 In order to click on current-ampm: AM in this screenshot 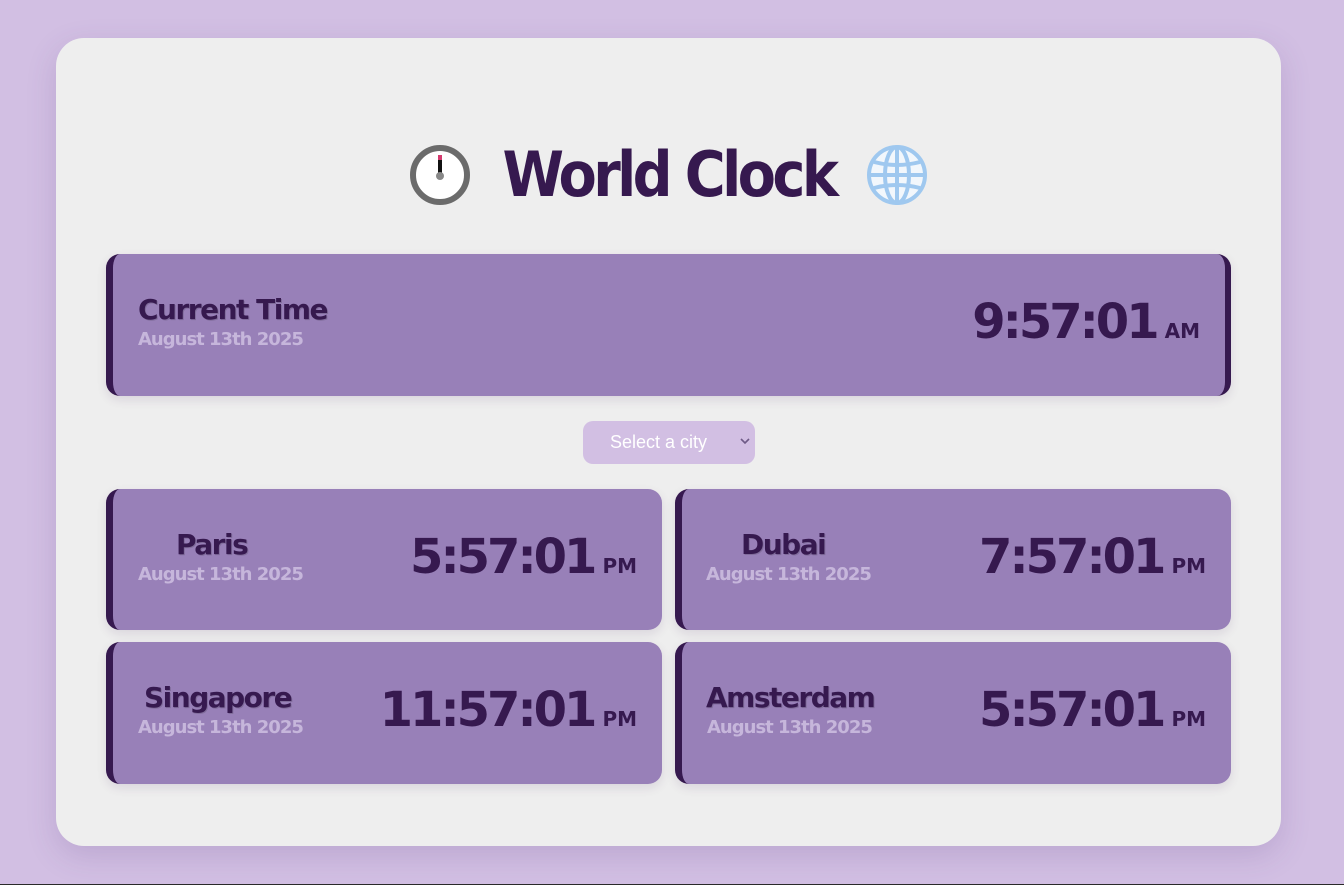, I will do `click(1182, 331)`.